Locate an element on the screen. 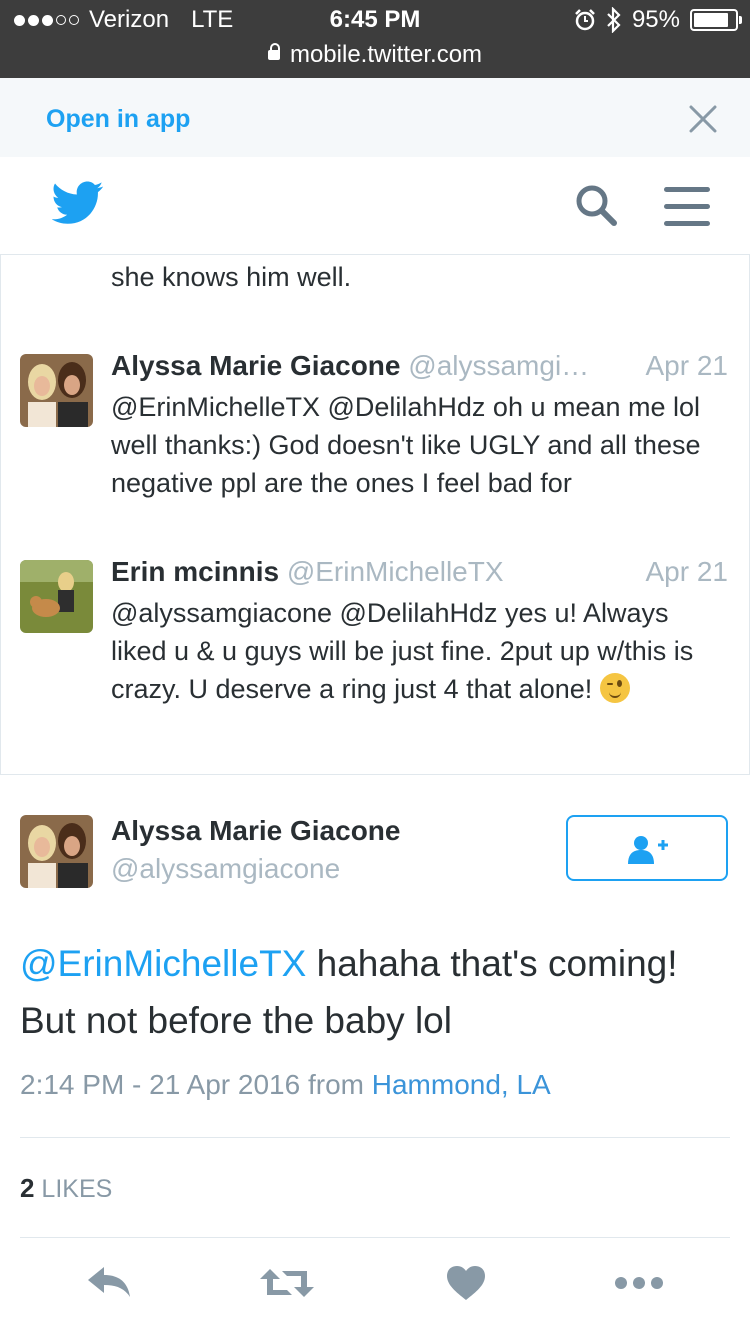 The image size is (750, 1334). add-user-icon is located at coordinates (648, 850).